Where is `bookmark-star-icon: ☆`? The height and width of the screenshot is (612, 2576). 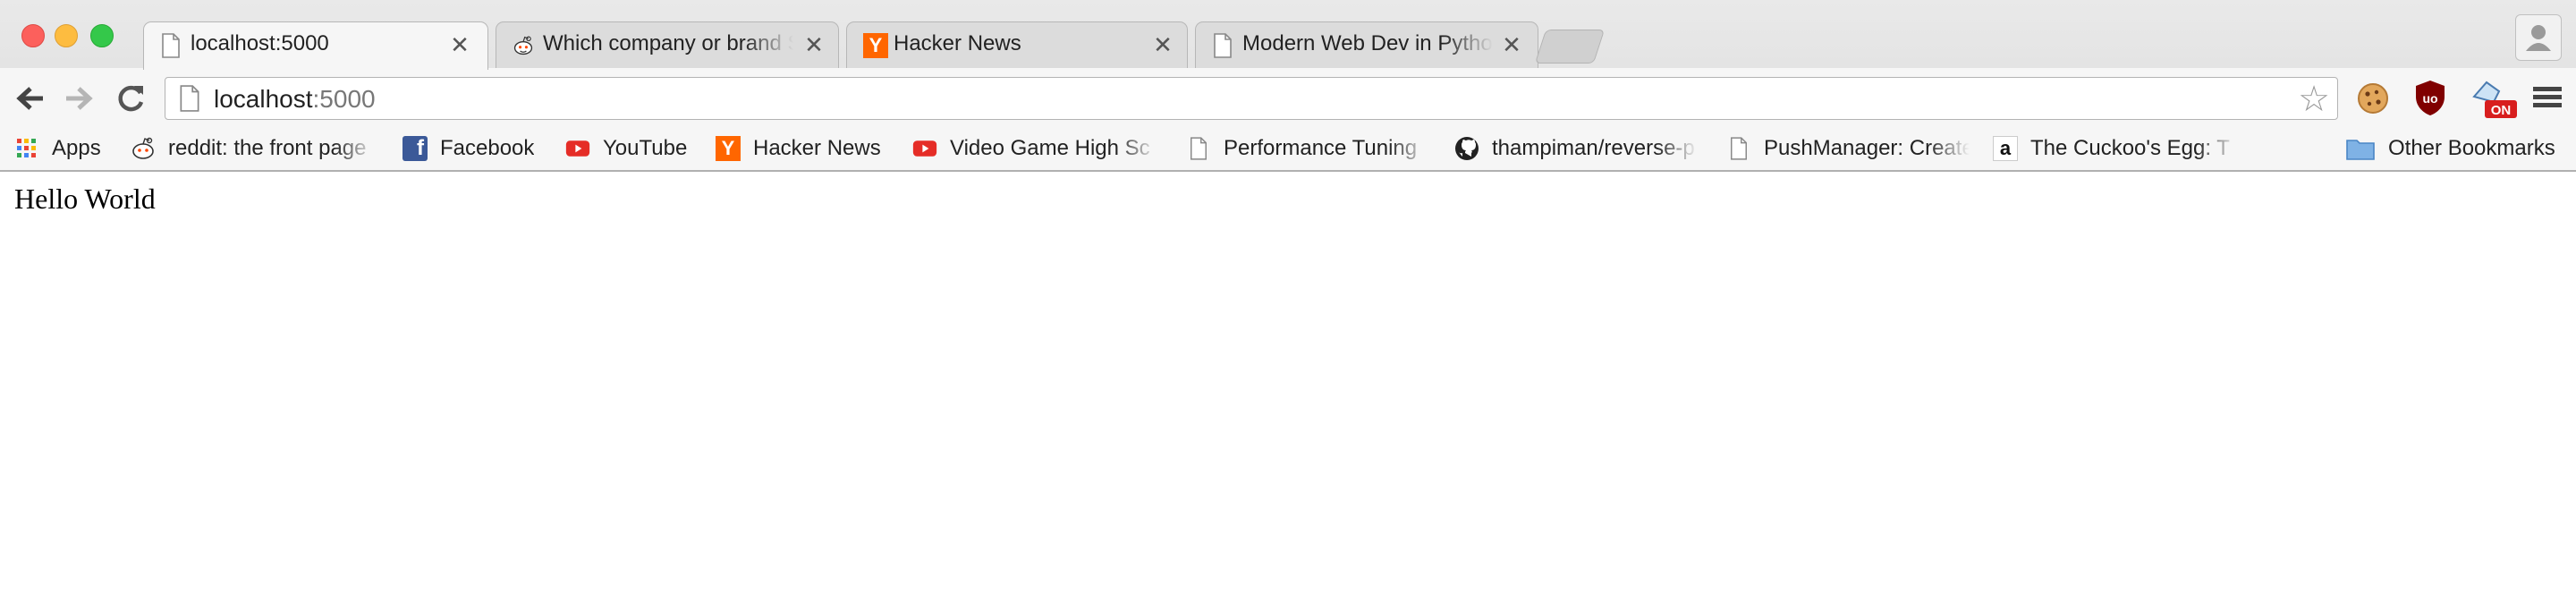 bookmark-star-icon: ☆ is located at coordinates (2314, 99).